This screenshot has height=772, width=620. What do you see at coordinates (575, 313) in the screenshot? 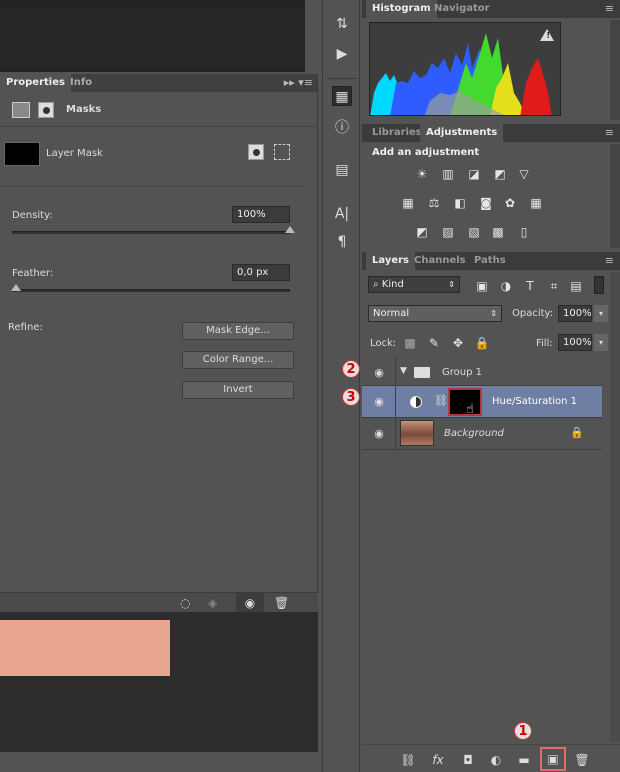
I see `opacity-input: 100%` at bounding box center [575, 313].